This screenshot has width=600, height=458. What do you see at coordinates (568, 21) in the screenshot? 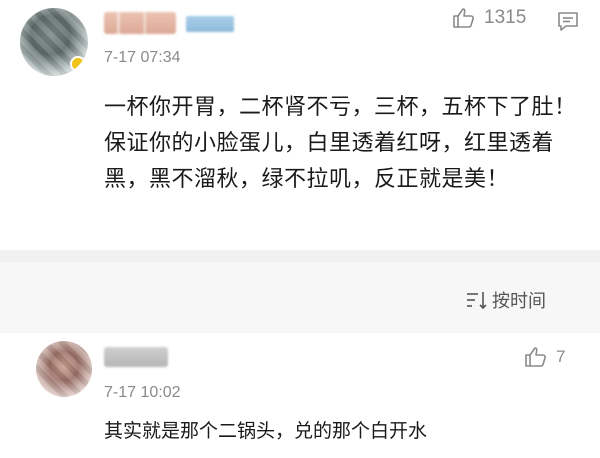
I see `comment-reply-icon` at bounding box center [568, 21].